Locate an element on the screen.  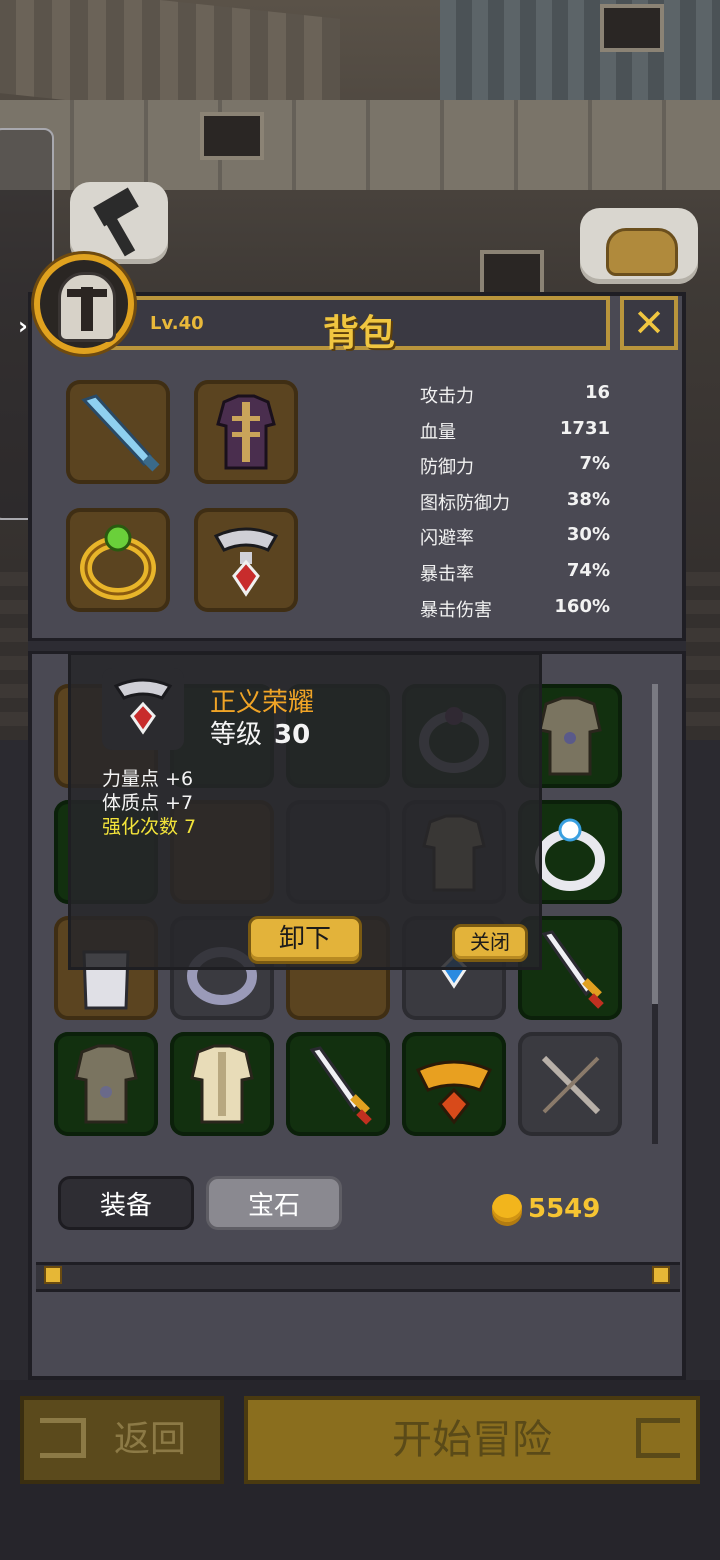
robe-armor-icon is located at coordinates (246, 432).